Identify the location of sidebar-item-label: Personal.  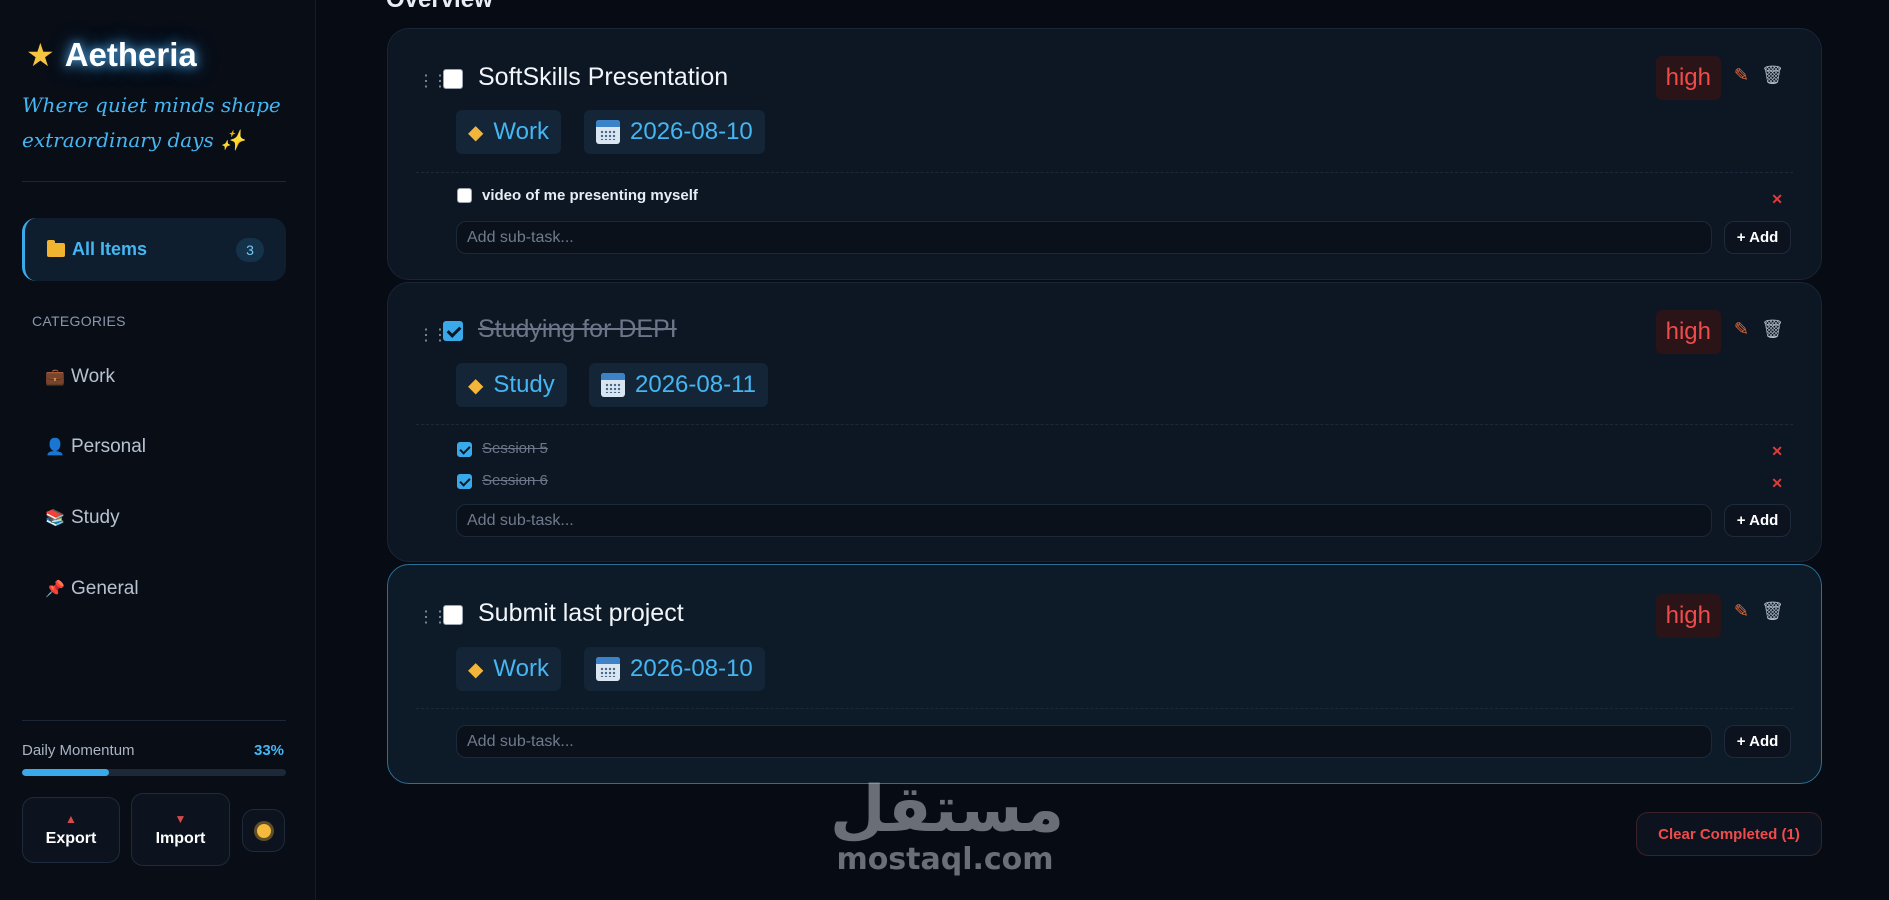
(108, 446).